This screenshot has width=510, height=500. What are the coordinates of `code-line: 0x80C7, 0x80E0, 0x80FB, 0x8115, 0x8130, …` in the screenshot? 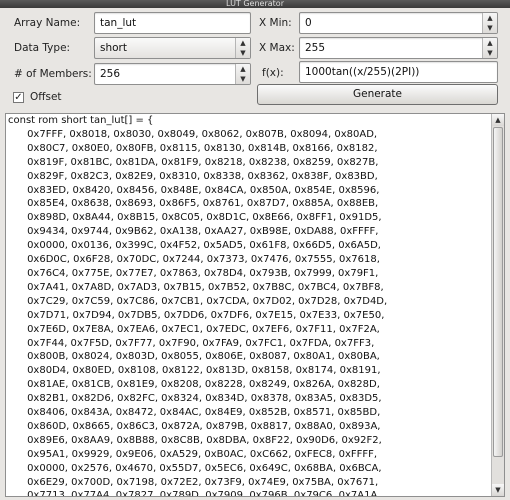 It's located at (193, 148).